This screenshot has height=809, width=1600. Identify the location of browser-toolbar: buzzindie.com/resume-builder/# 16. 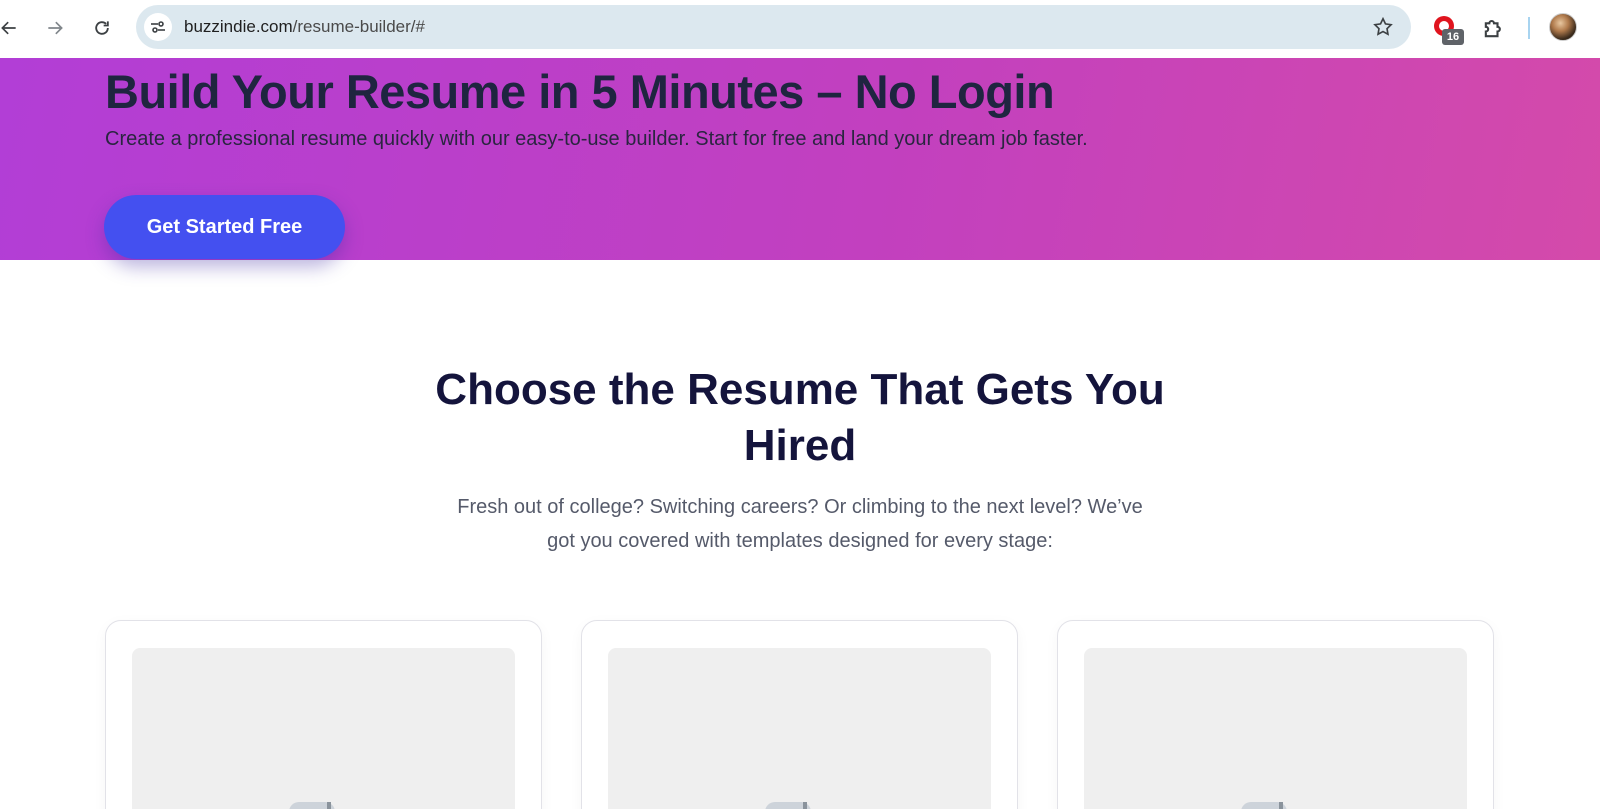
(800, 29).